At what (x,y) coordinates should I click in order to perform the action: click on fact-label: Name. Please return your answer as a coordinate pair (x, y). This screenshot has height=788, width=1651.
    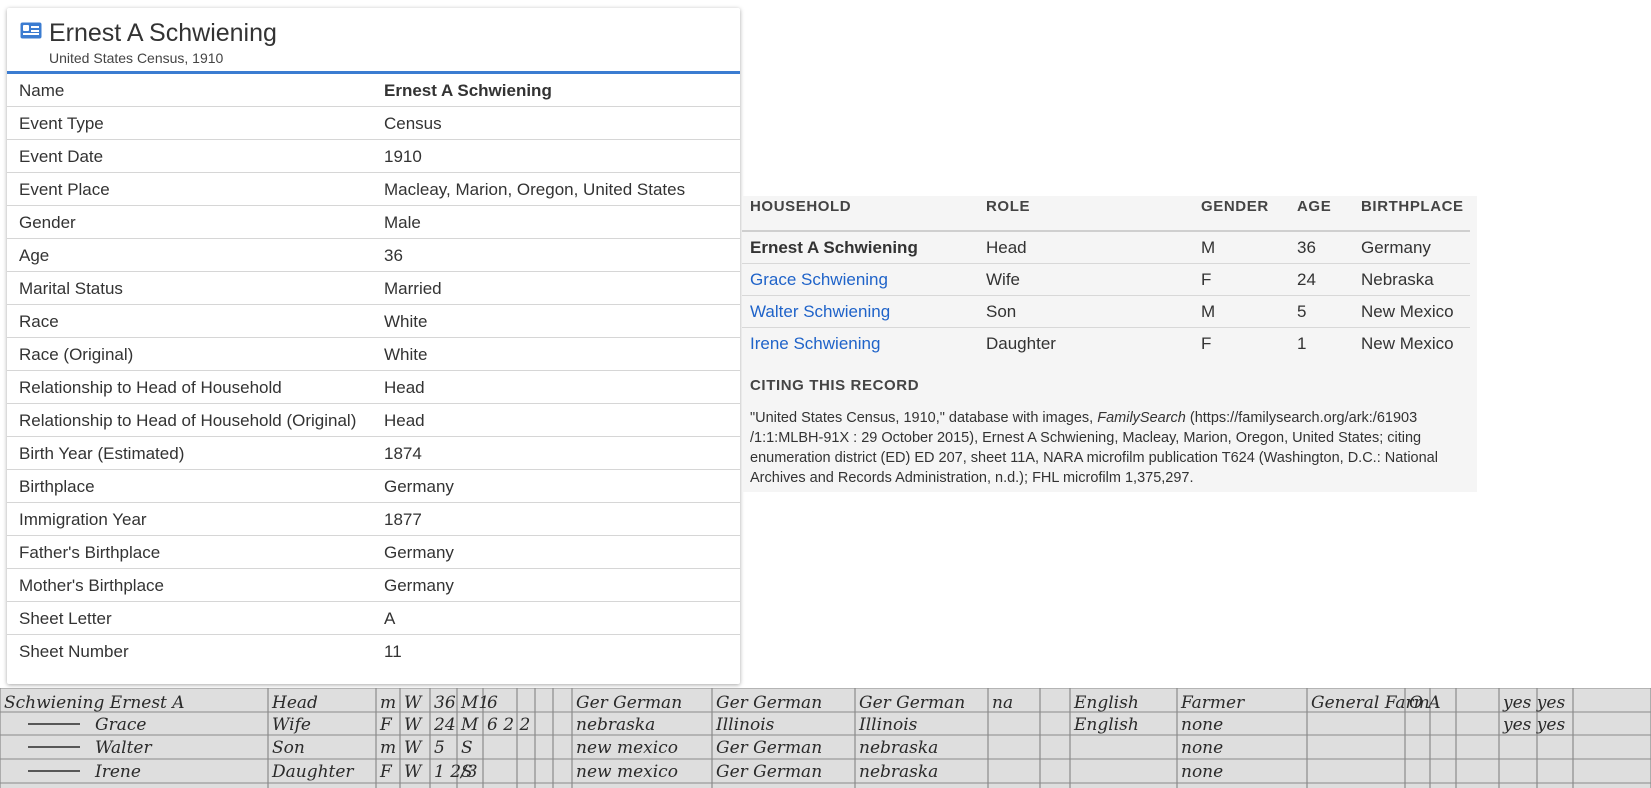
    Looking at the image, I should click on (195, 90).